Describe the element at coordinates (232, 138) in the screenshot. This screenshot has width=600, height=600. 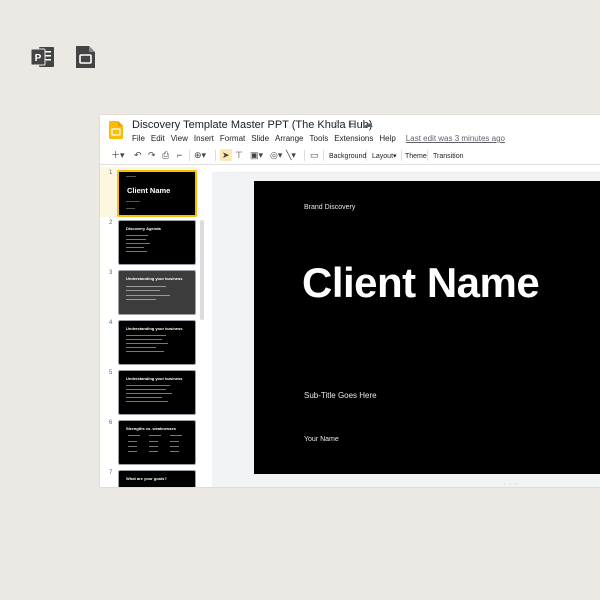
I see `menu-format: Format` at that location.